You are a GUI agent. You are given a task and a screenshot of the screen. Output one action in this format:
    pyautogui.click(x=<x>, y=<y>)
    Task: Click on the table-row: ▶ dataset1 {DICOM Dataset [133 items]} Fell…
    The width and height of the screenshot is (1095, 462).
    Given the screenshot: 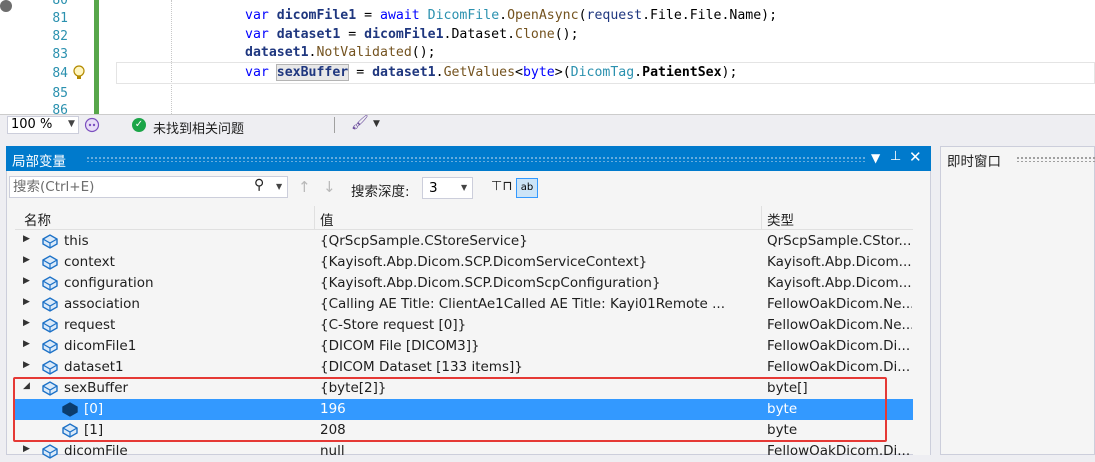 What is the action you would take?
    pyautogui.click(x=464, y=367)
    